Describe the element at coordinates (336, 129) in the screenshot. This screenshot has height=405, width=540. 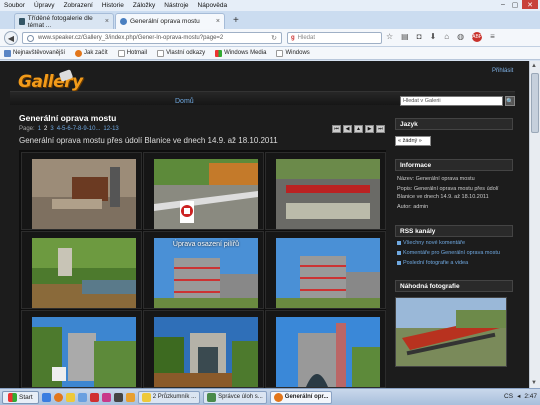
I see `first-page-icon: ⏮` at that location.